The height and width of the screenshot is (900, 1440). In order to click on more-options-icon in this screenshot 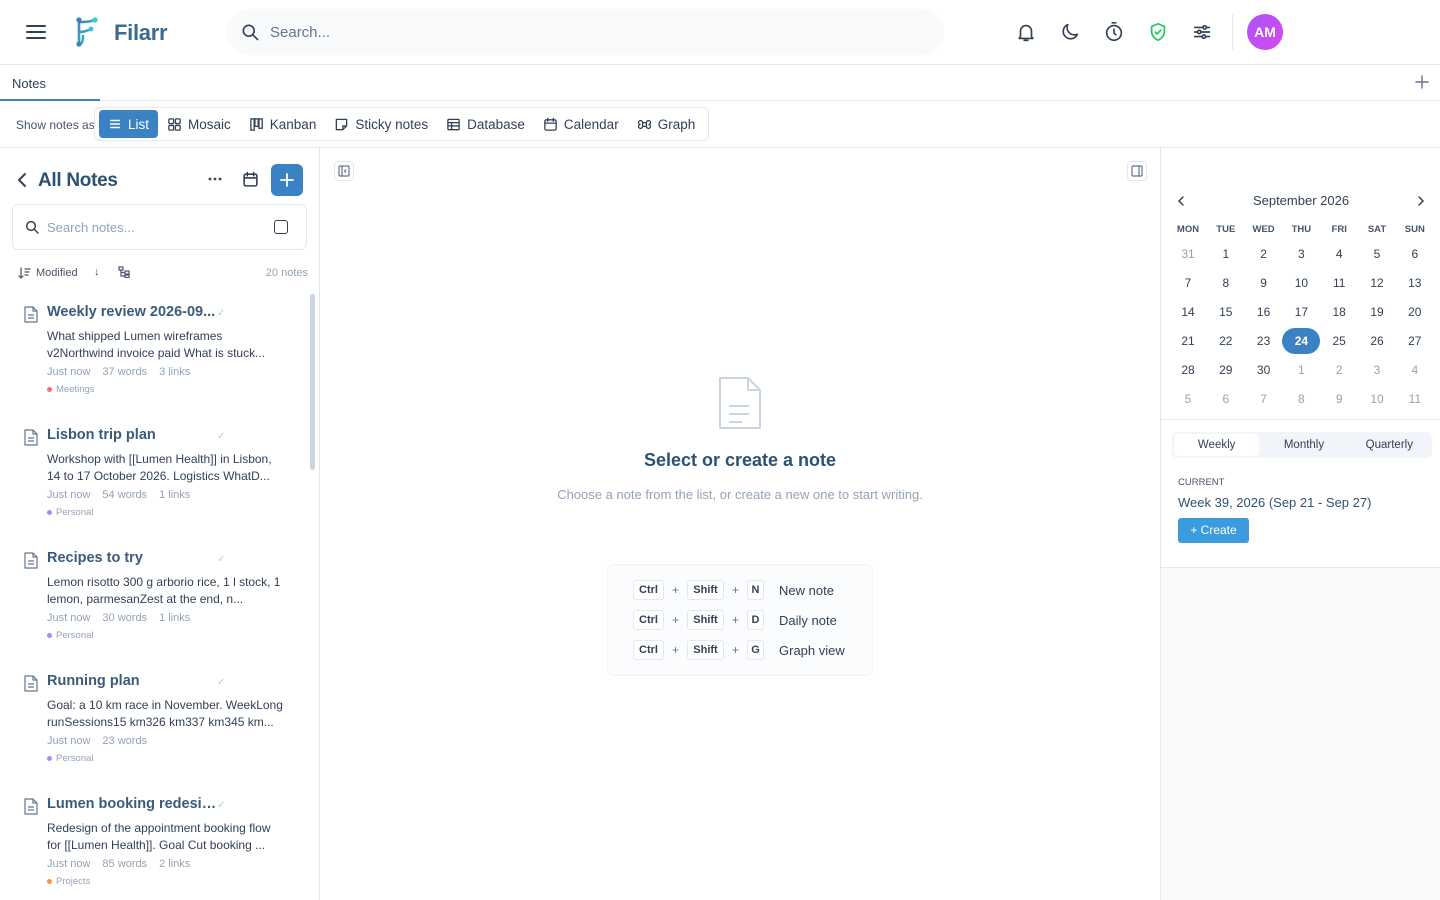, I will do `click(215, 179)`.